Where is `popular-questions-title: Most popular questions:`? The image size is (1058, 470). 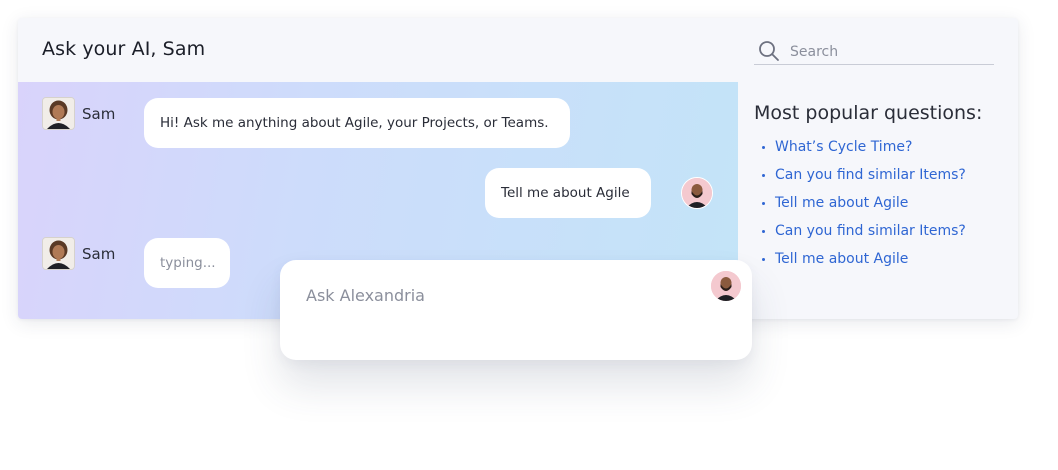
popular-questions-title: Most popular questions: is located at coordinates (868, 113).